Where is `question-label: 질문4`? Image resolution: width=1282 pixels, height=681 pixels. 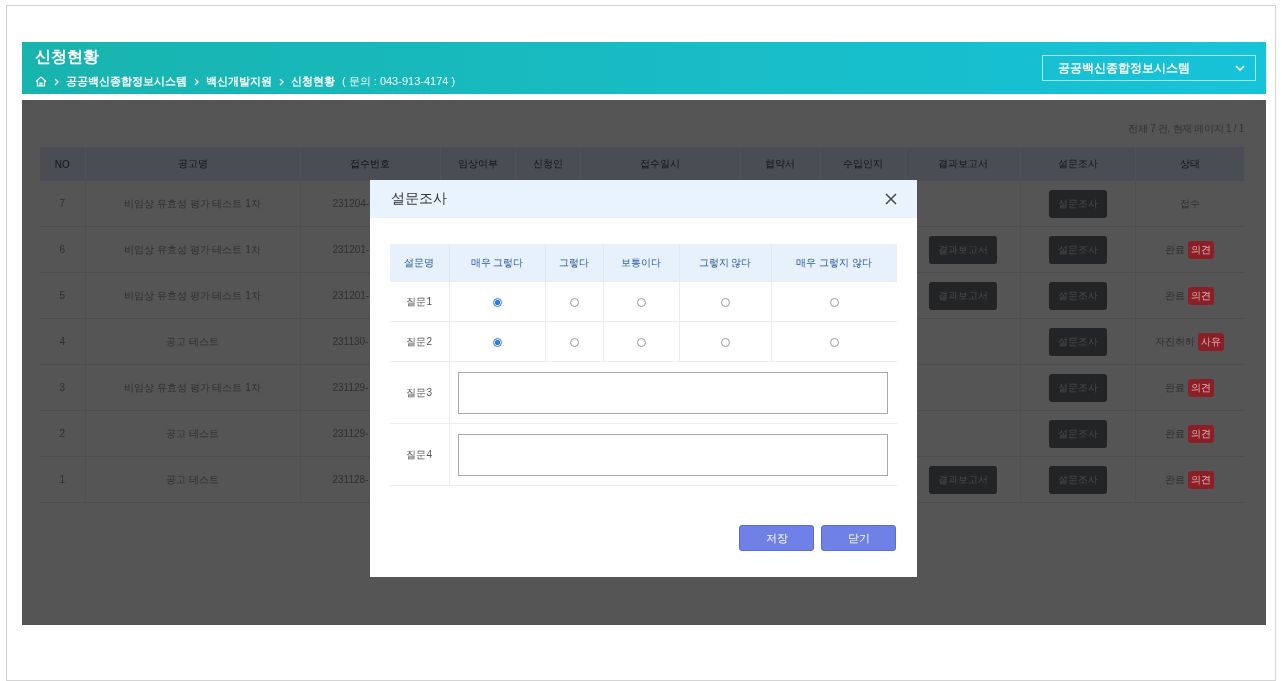
question-label: 질문4 is located at coordinates (419, 454).